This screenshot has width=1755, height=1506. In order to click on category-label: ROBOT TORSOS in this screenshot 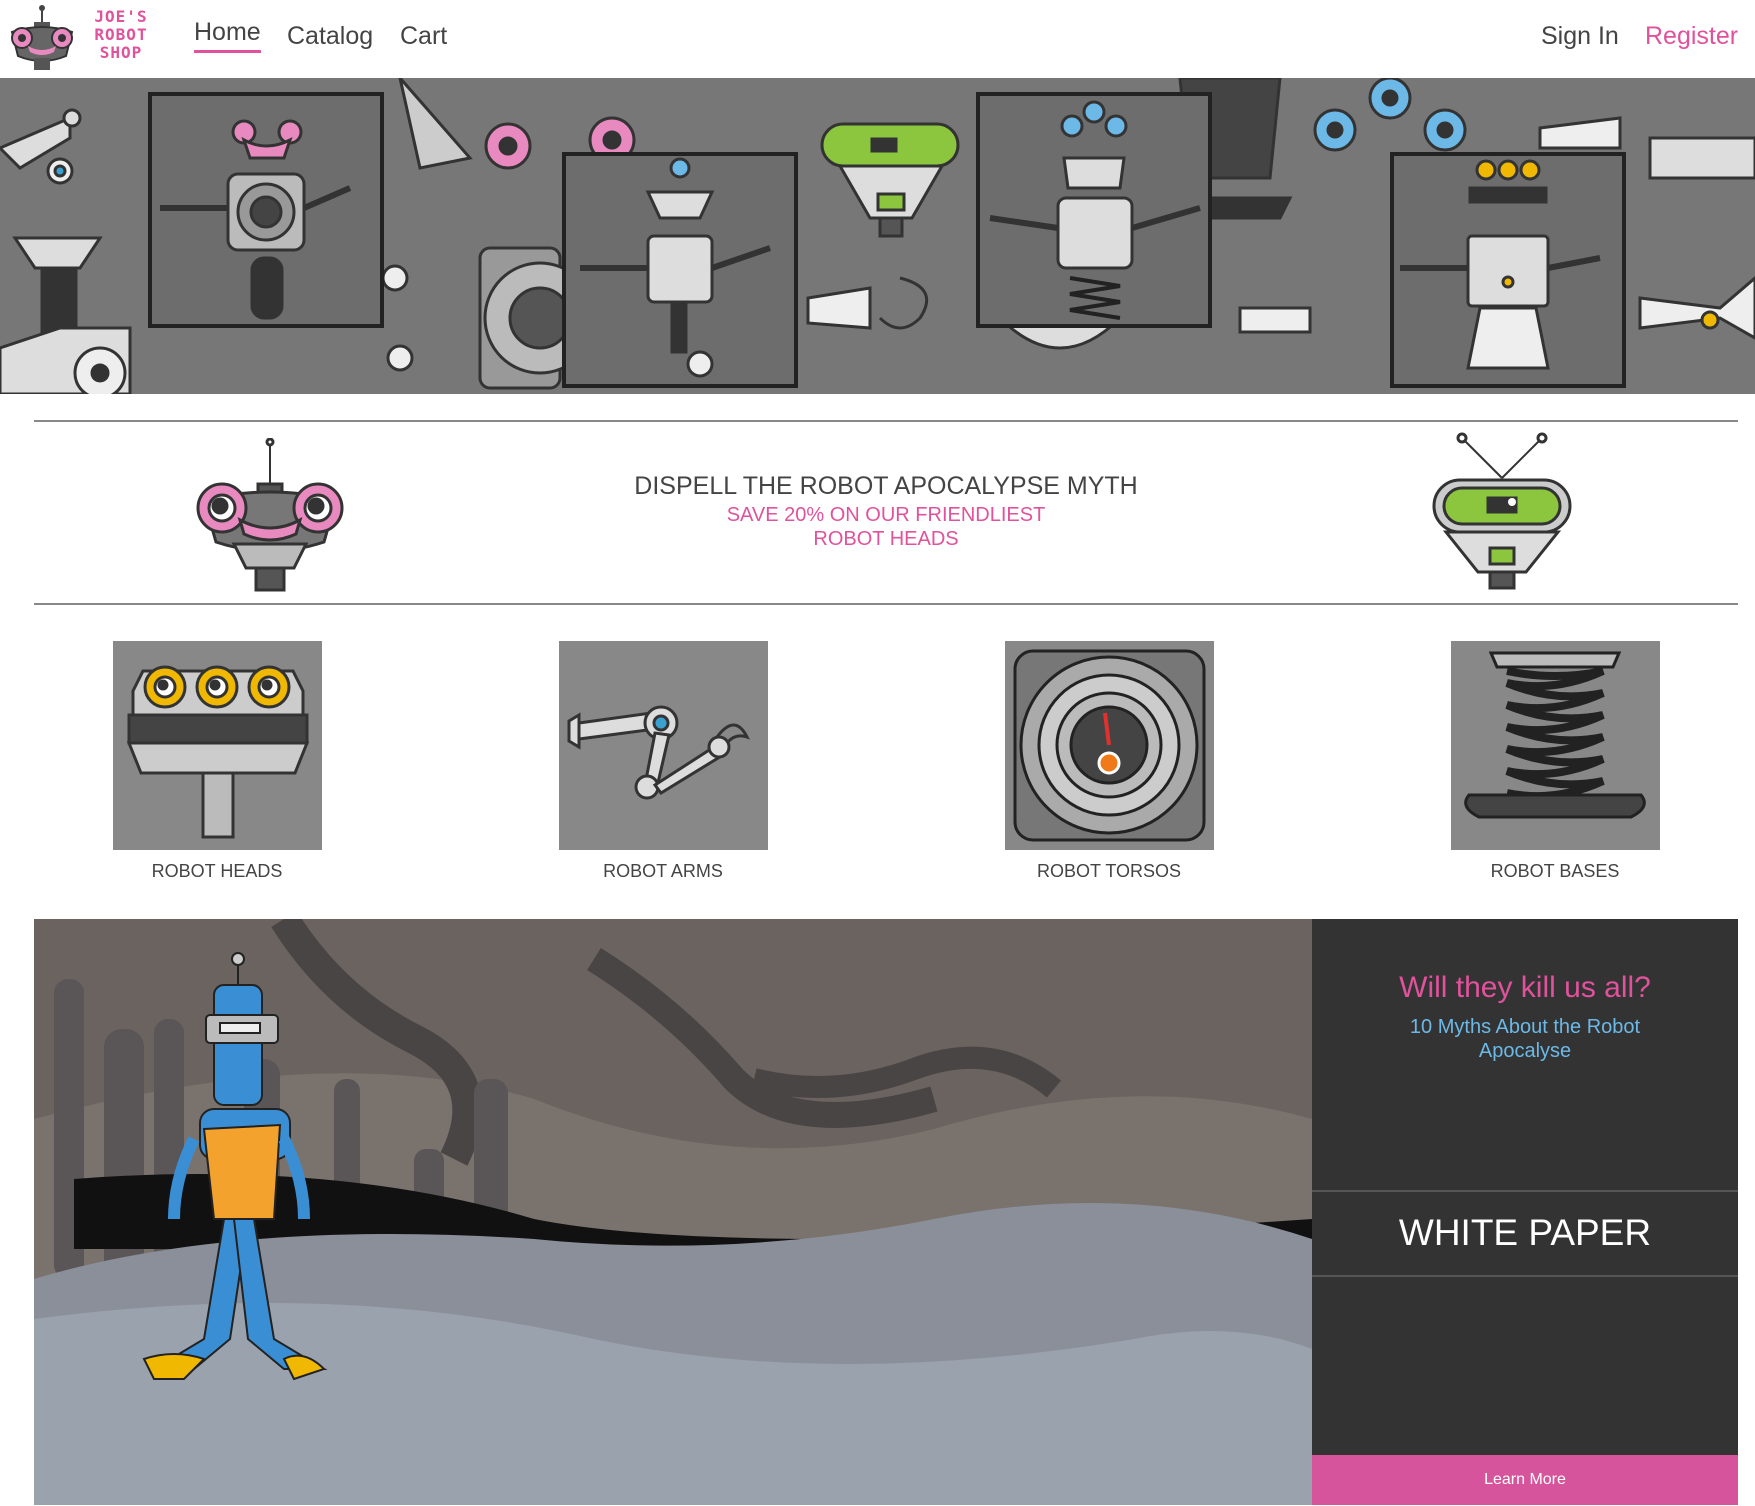, I will do `click(1109, 871)`.